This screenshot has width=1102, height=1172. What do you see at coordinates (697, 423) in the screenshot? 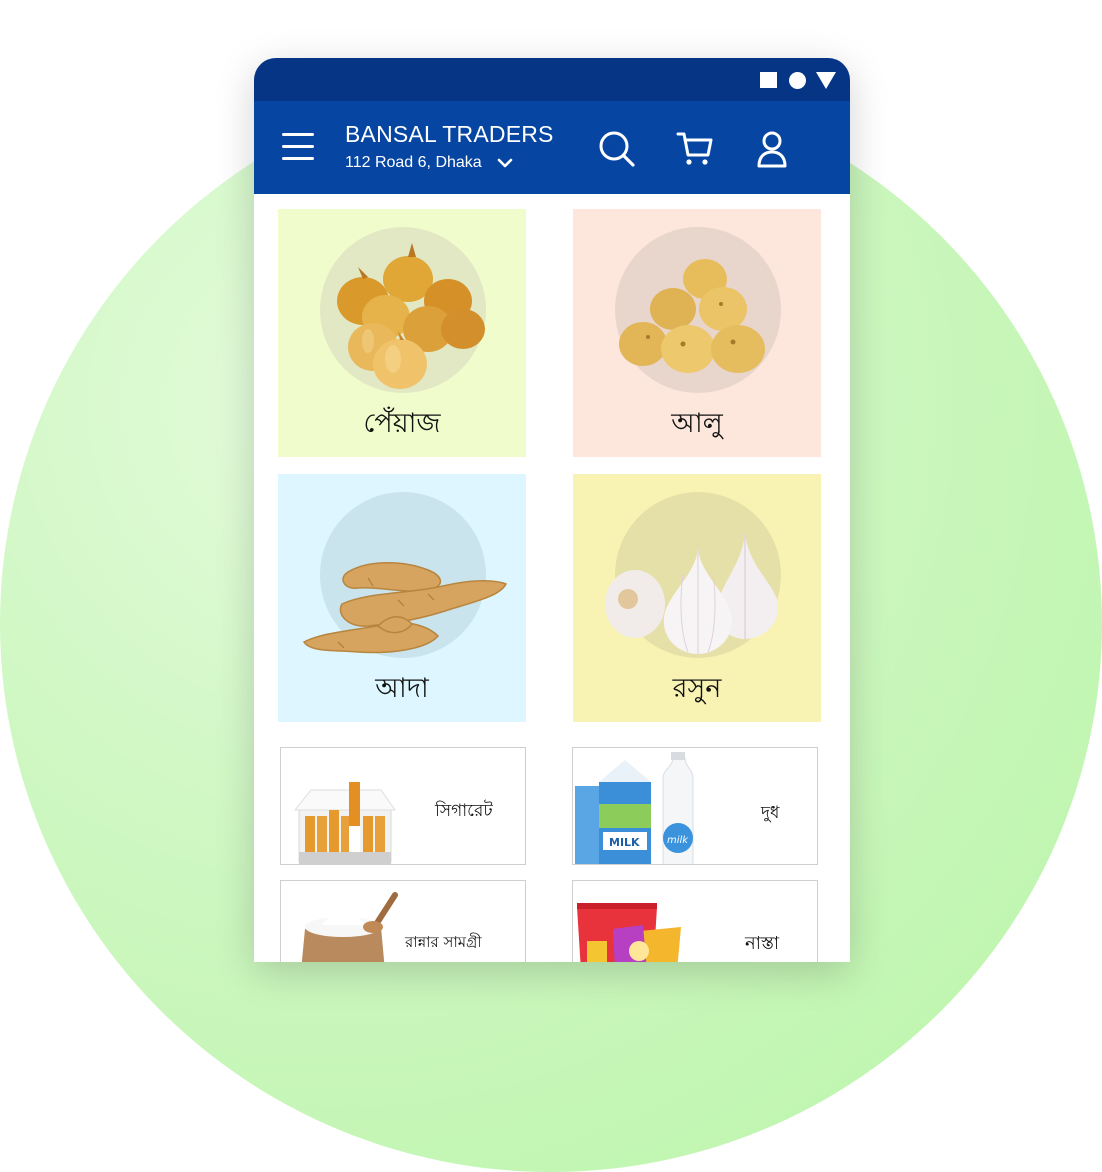
I see `category-label: আলু` at bounding box center [697, 423].